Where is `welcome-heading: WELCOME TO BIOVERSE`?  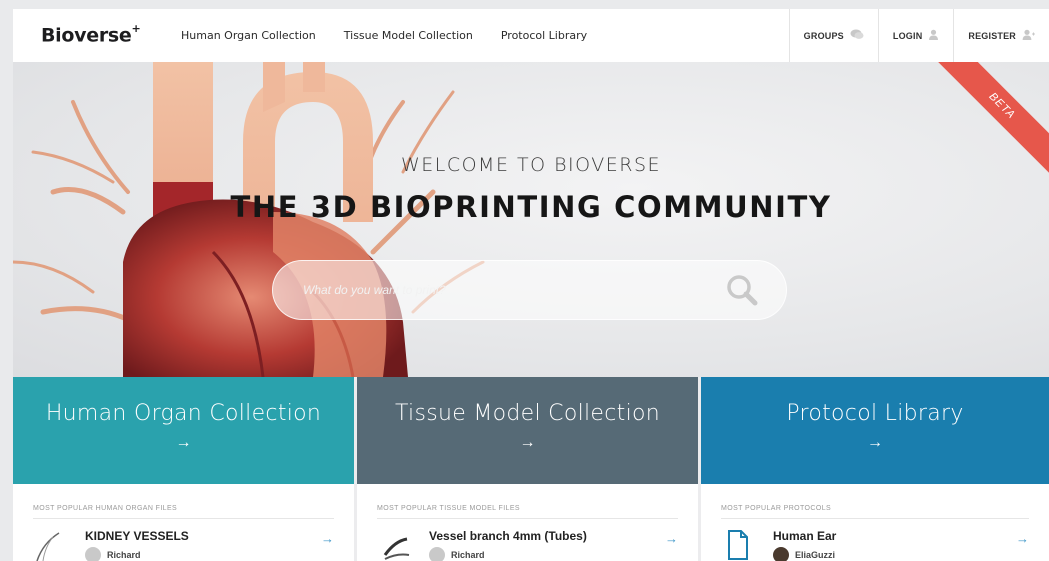 welcome-heading: WELCOME TO BIOVERSE is located at coordinates (531, 165).